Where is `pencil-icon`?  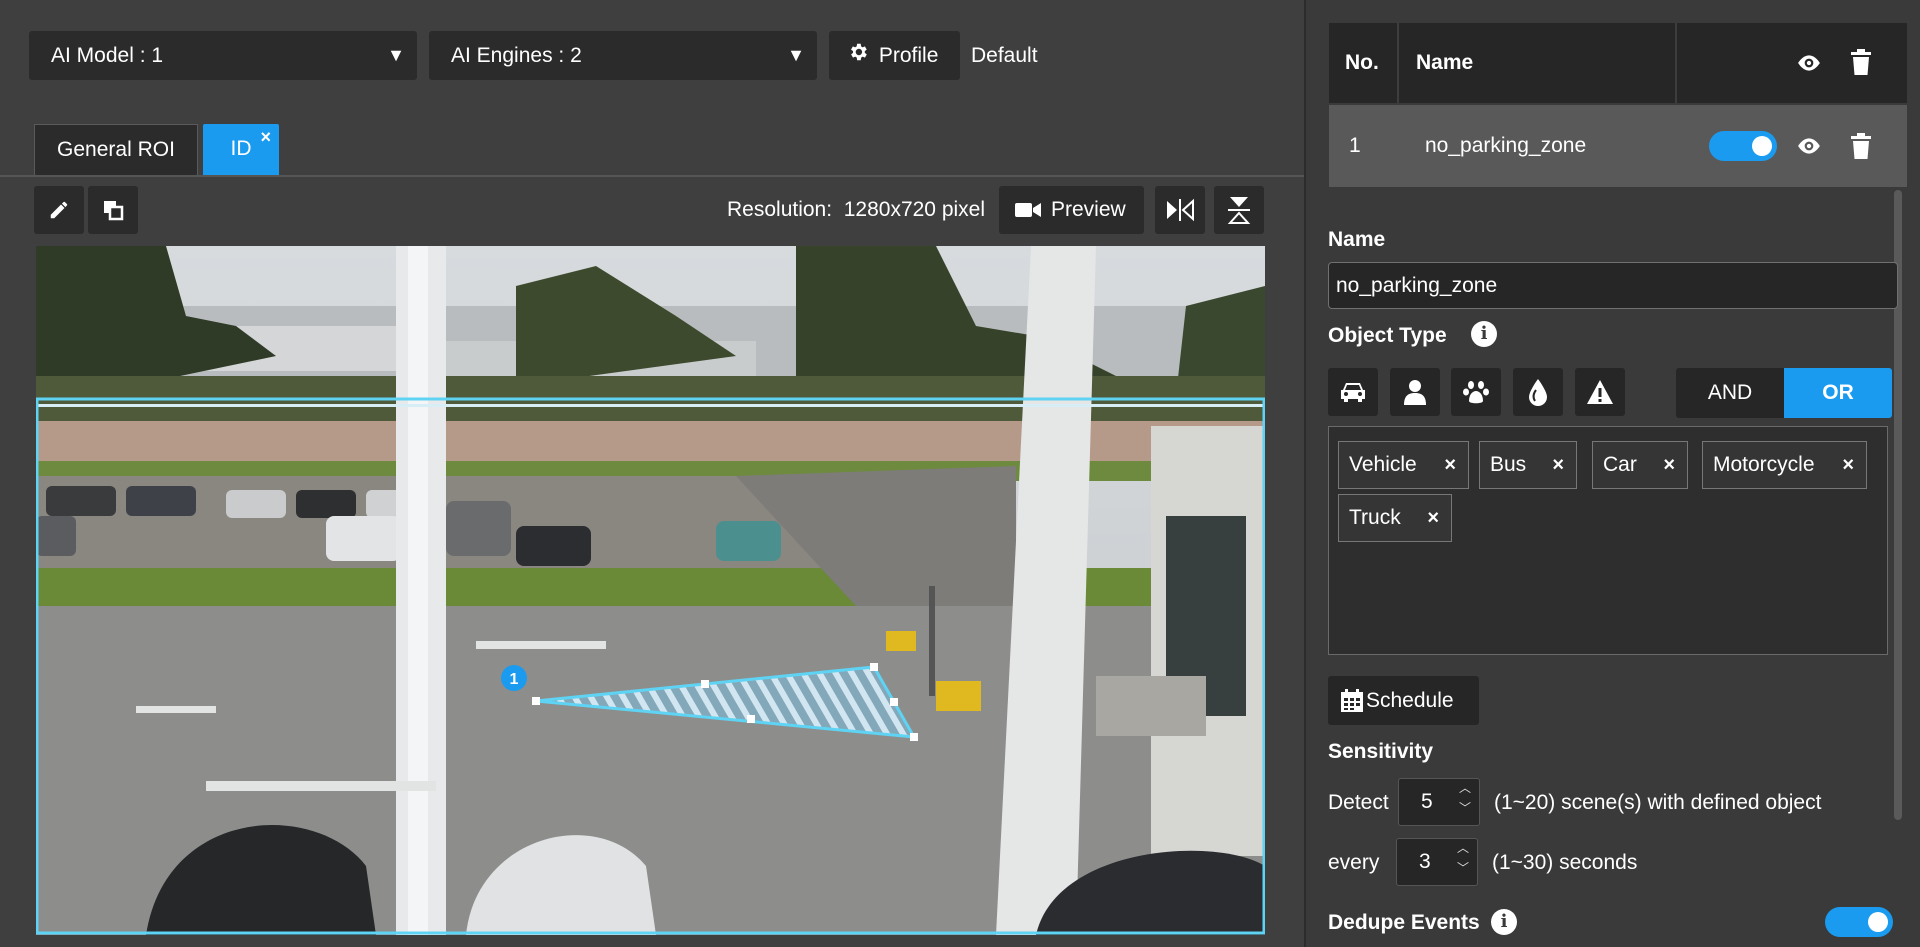 pencil-icon is located at coordinates (59, 210).